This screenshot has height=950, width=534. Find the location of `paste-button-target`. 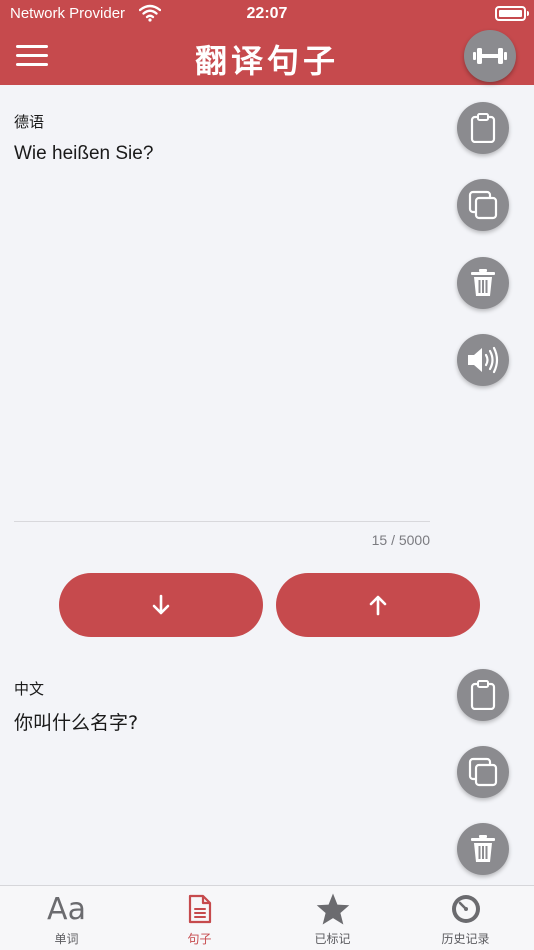

paste-button-target is located at coordinates (483, 695).